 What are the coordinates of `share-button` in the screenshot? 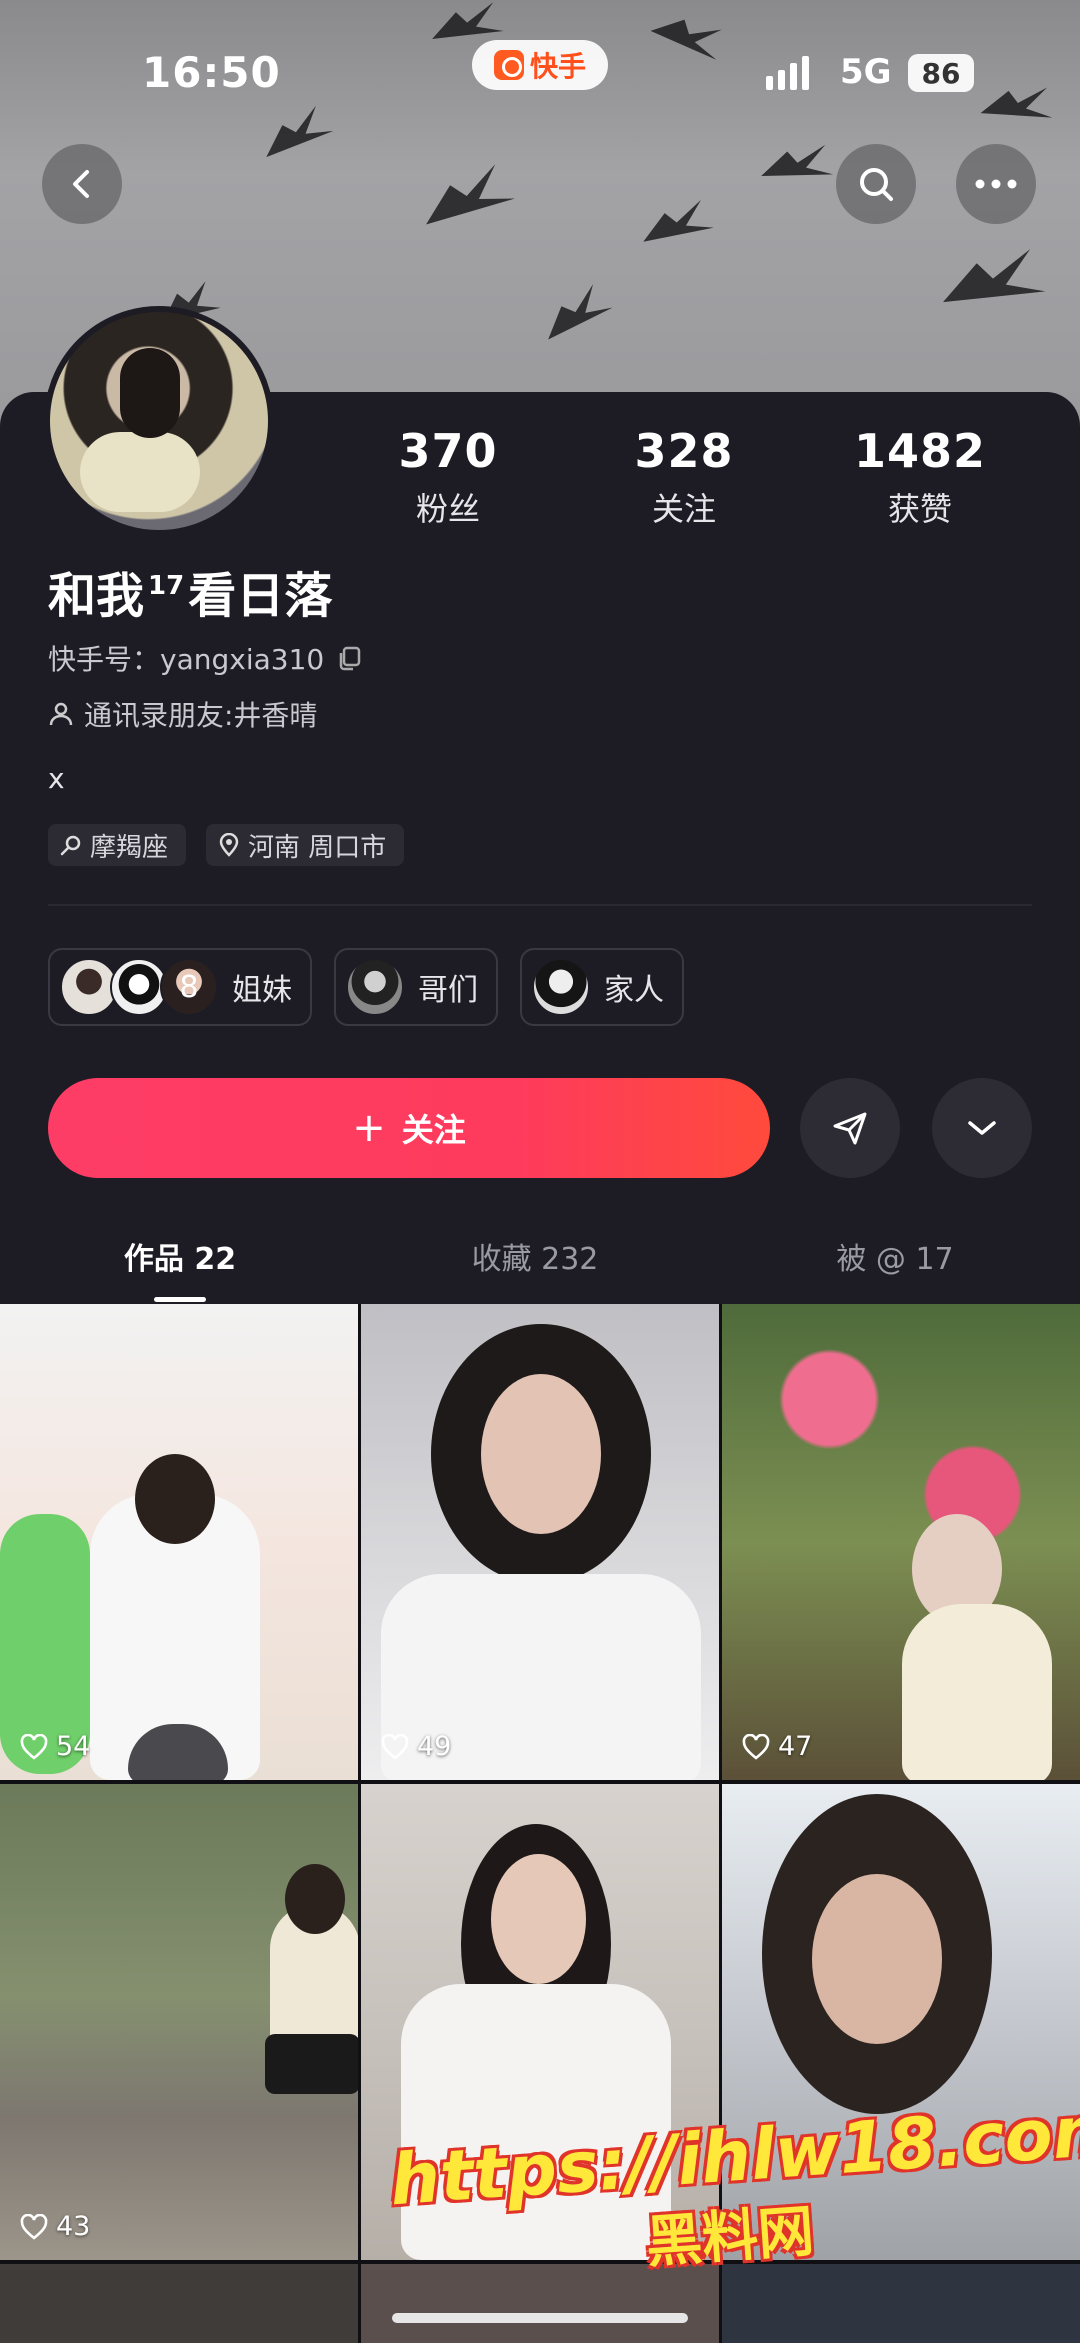 It's located at (850, 1128).